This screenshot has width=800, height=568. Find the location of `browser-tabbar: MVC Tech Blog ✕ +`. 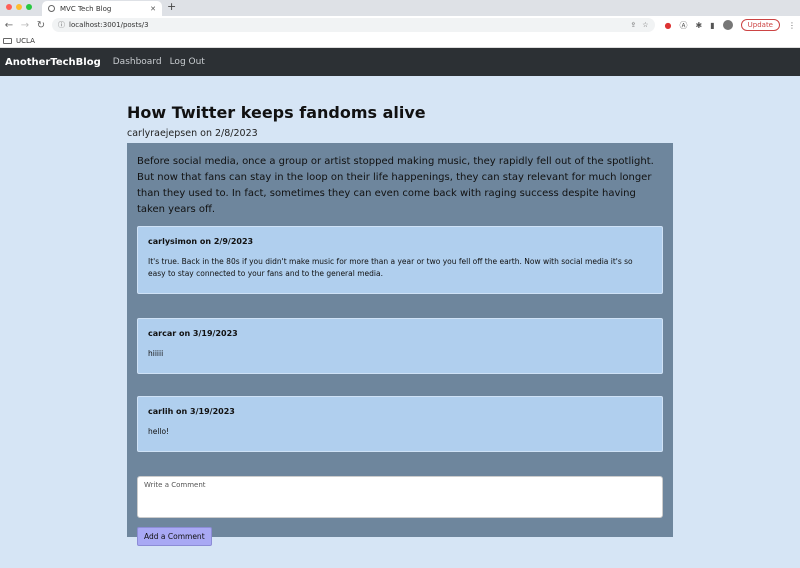

browser-tabbar: MVC Tech Blog ✕ + is located at coordinates (400, 8).